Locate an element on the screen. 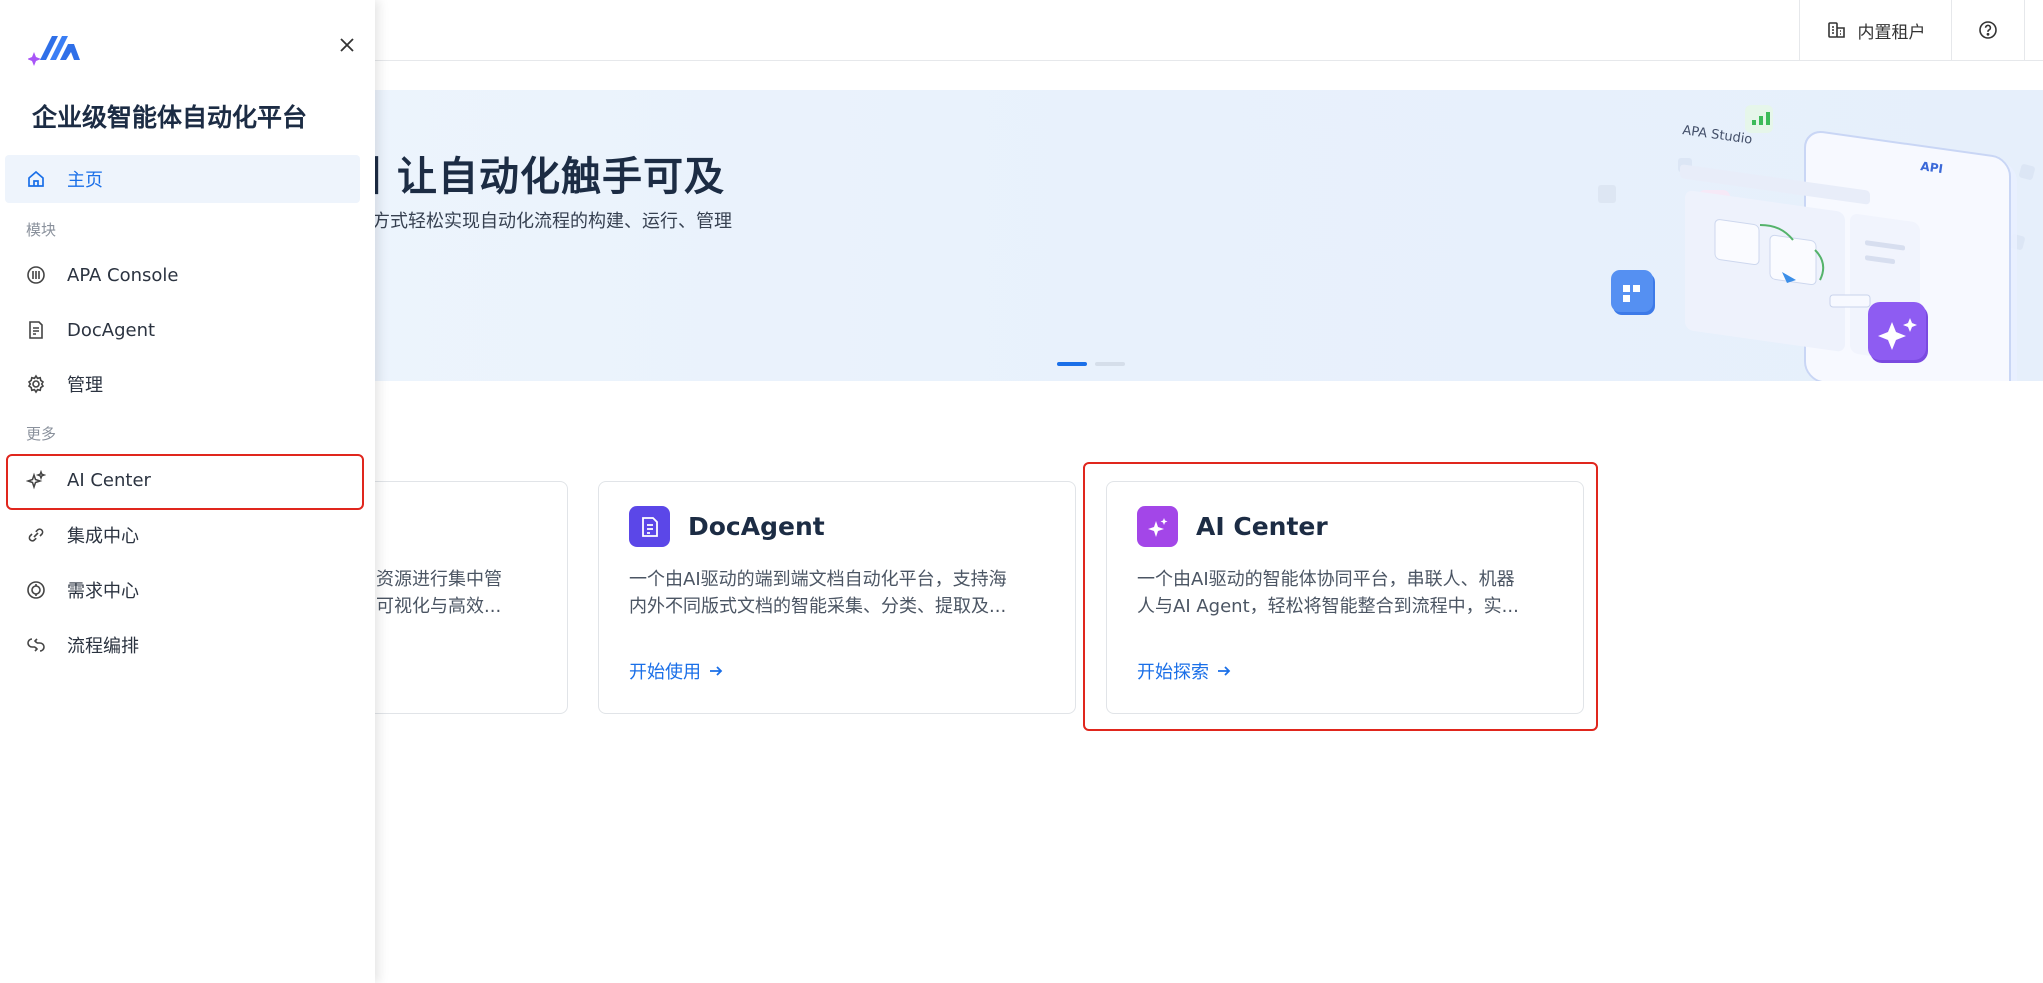  sidebar-item-label: 流程编排 is located at coordinates (103, 646).